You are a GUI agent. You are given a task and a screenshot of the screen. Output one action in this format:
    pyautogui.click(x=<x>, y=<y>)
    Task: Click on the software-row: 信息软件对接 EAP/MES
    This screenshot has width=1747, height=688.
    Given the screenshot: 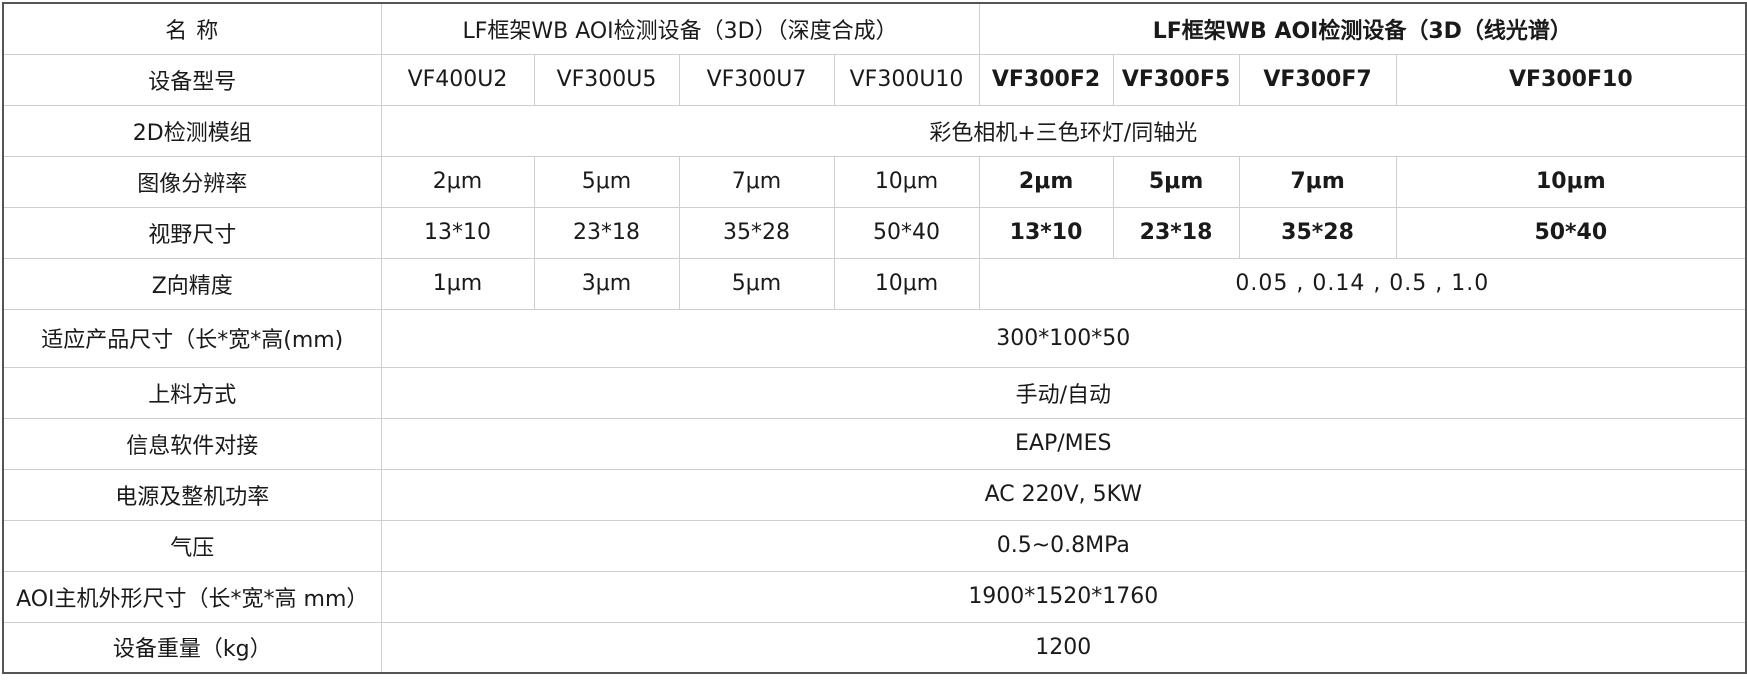 What is the action you would take?
    pyautogui.click(x=874, y=443)
    